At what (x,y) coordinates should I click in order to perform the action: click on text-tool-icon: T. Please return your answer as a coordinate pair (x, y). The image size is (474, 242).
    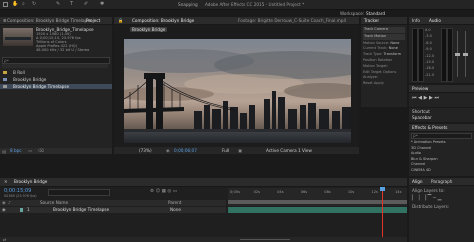
    Looking at the image, I should click on (71, 4).